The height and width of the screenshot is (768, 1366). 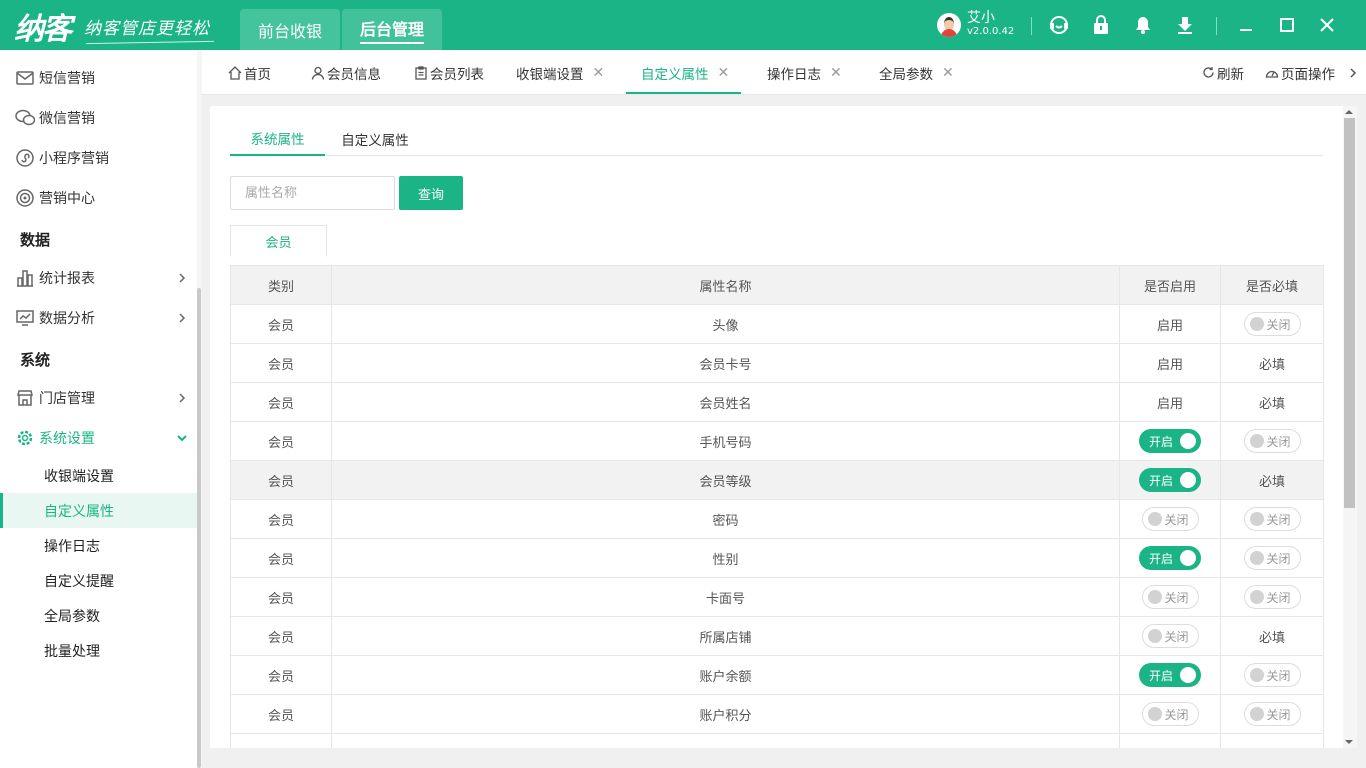 What do you see at coordinates (98, 650) in the screenshot?
I see `sidebar-subitem-batch-processing: 批量处理` at bounding box center [98, 650].